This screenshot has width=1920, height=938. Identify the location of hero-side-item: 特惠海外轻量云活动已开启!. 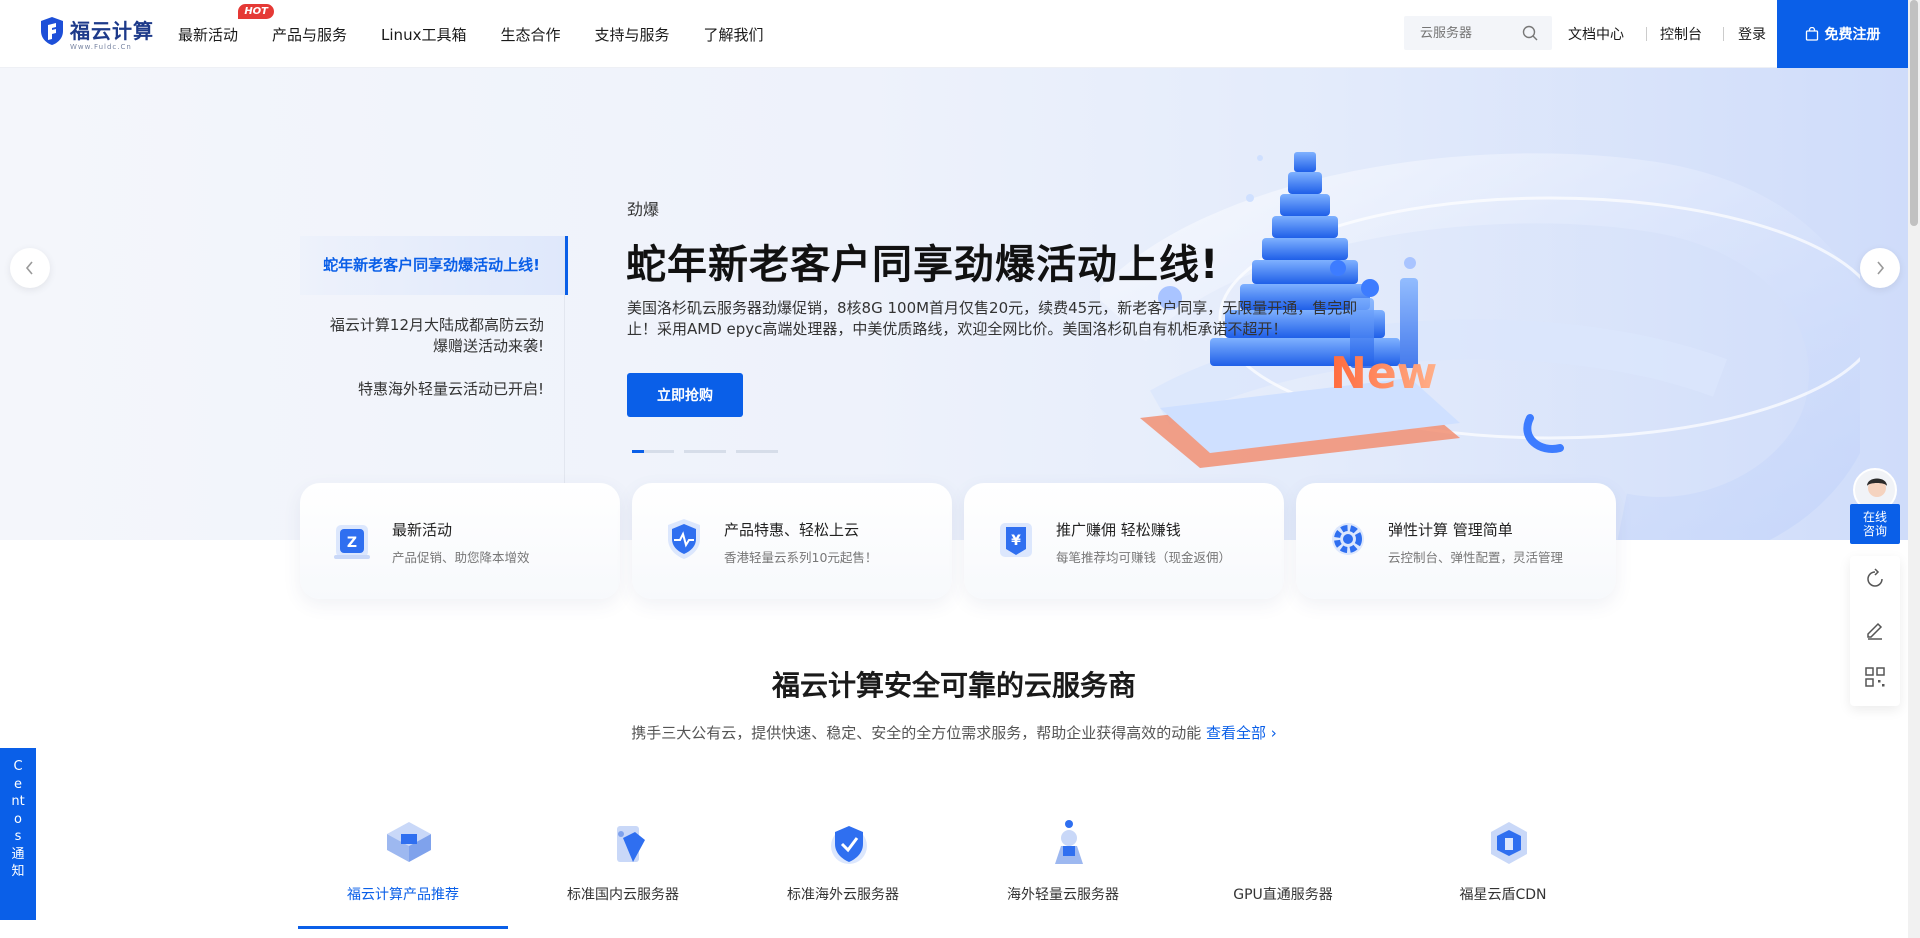
(434, 389).